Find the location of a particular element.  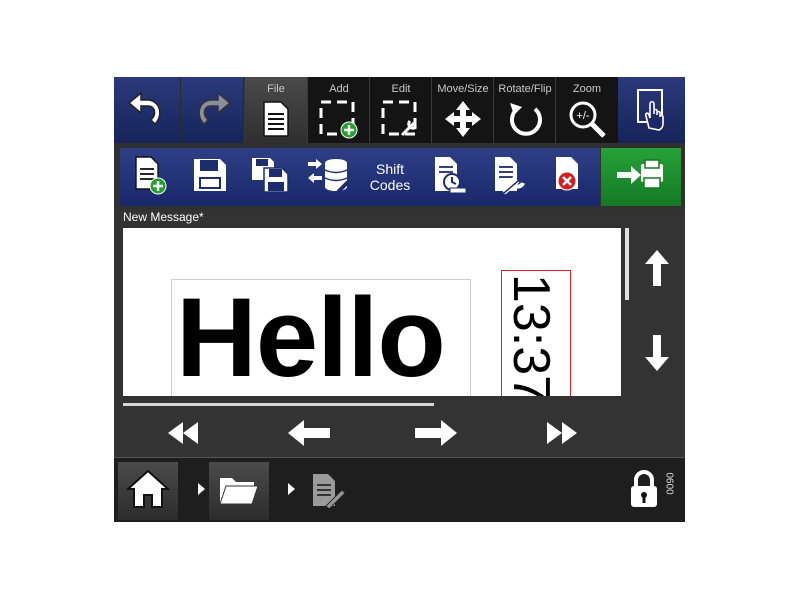

tab-zoom-label: Zoom is located at coordinates (587, 89).